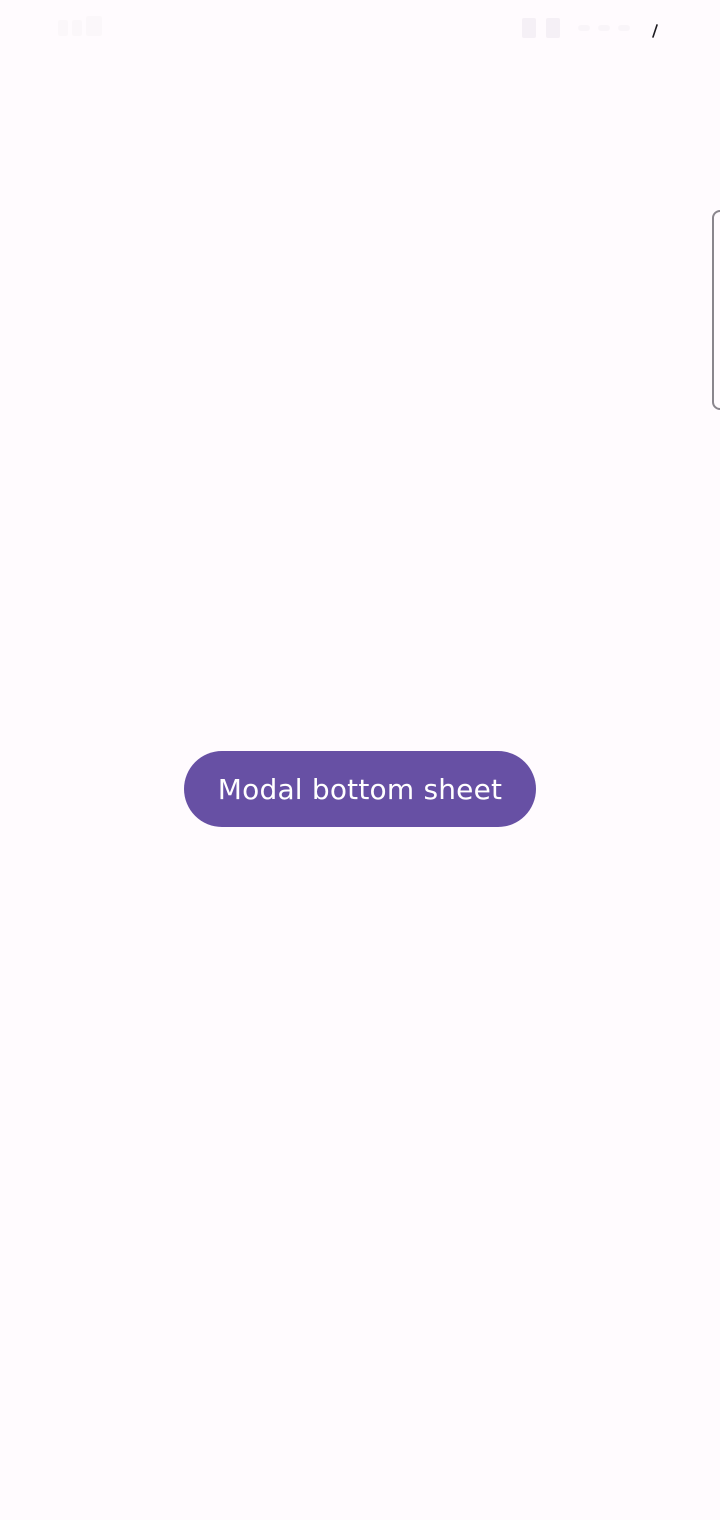 The width and height of the screenshot is (720, 1520). I want to click on edge-panel-handle, so click(716, 310).